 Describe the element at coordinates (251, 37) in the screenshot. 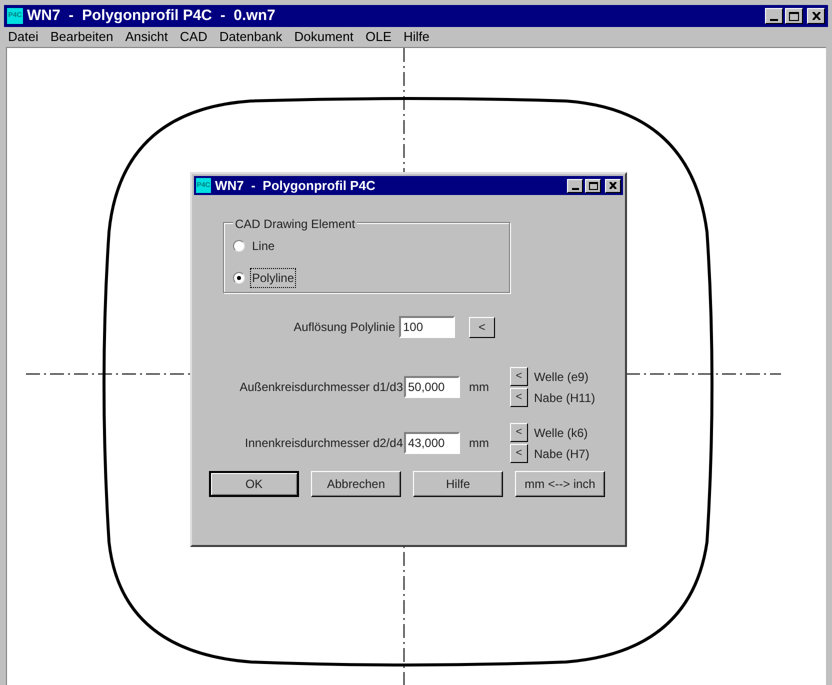

I see `menu-item: Datenbank` at that location.